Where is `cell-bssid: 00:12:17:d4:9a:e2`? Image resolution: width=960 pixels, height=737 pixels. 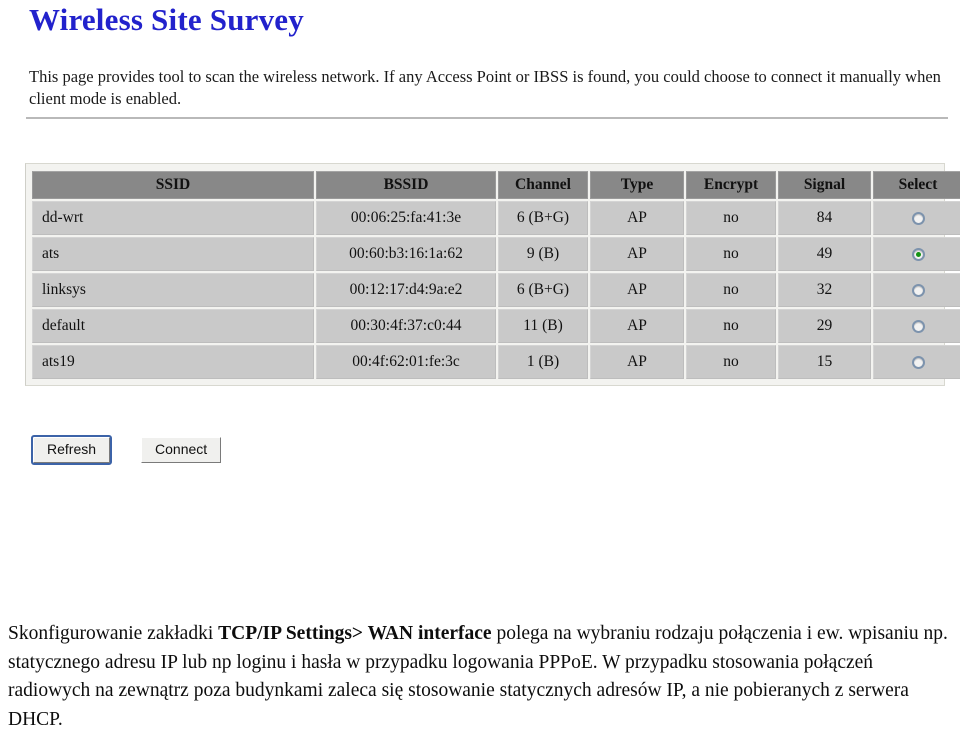
cell-bssid: 00:12:17:d4:9a:e2 is located at coordinates (406, 290).